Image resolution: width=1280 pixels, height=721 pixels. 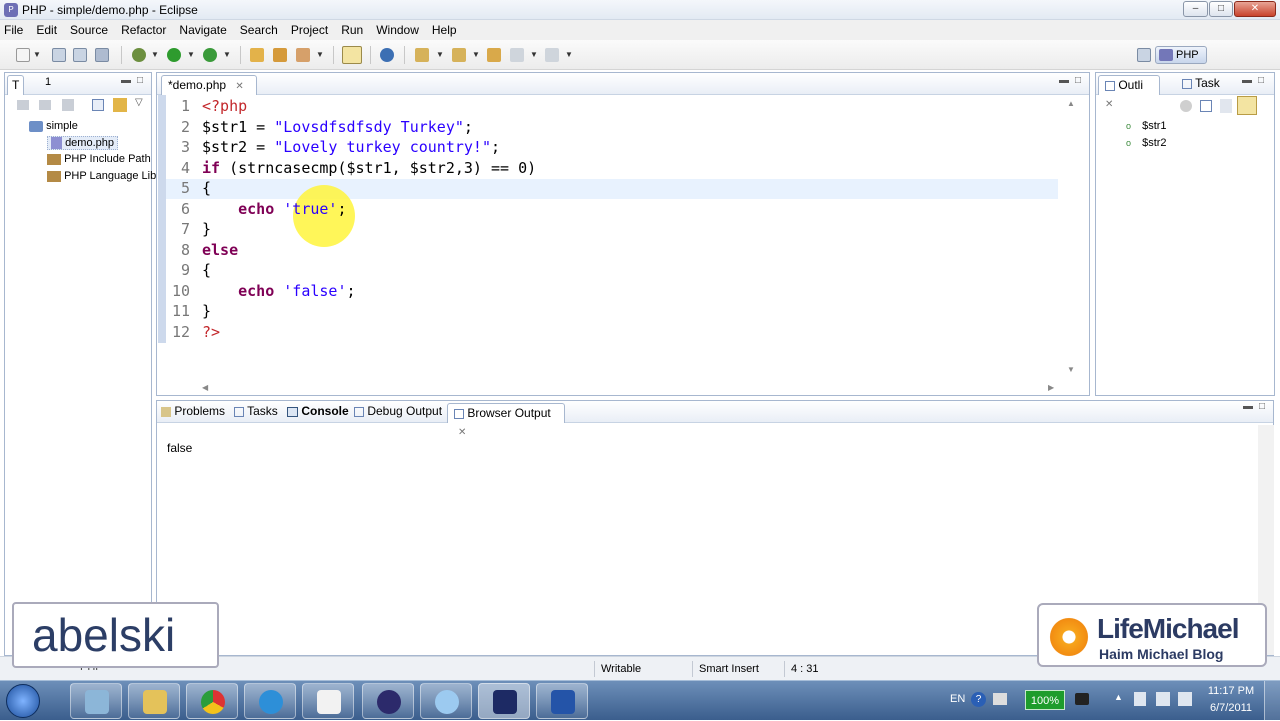 I want to click on menu-help: Help, so click(x=444, y=30).